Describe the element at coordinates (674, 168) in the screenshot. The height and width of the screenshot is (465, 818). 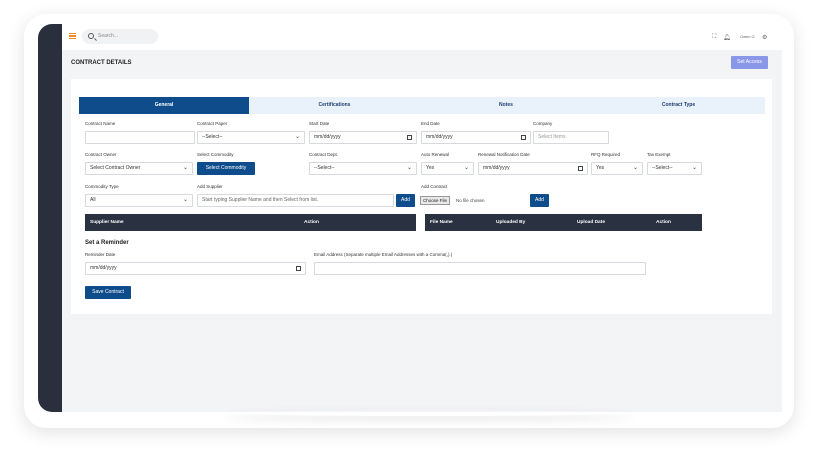
I see `tax-exempt-select: --Select-- ⌄` at that location.